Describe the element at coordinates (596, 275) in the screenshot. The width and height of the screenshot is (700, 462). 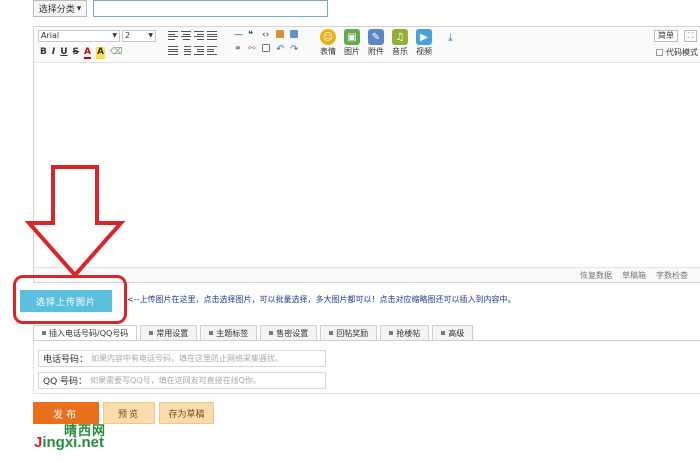
I see `restore-data-link: 恢复数据` at that location.